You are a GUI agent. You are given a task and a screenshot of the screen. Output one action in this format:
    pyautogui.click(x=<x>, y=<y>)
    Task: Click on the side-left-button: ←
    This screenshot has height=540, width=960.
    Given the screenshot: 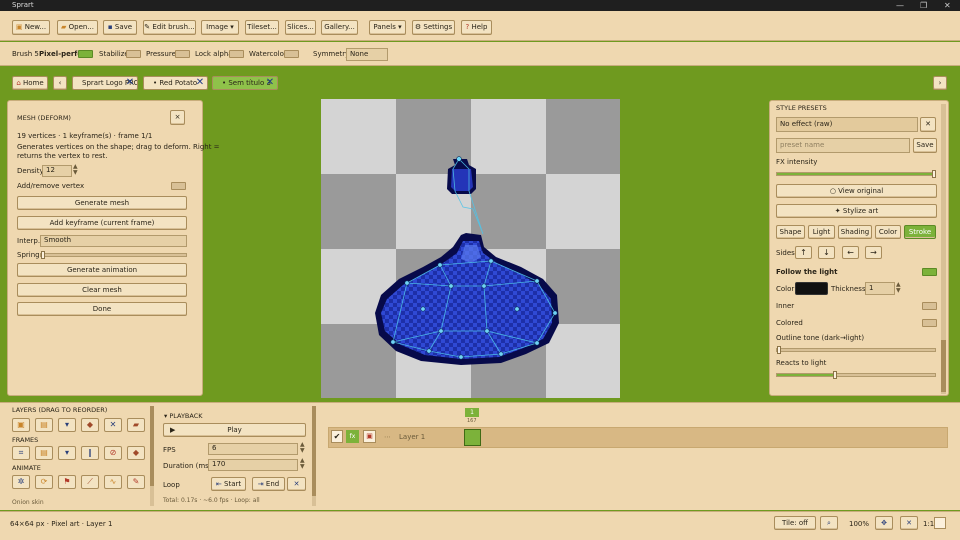 What is the action you would take?
    pyautogui.click(x=850, y=252)
    